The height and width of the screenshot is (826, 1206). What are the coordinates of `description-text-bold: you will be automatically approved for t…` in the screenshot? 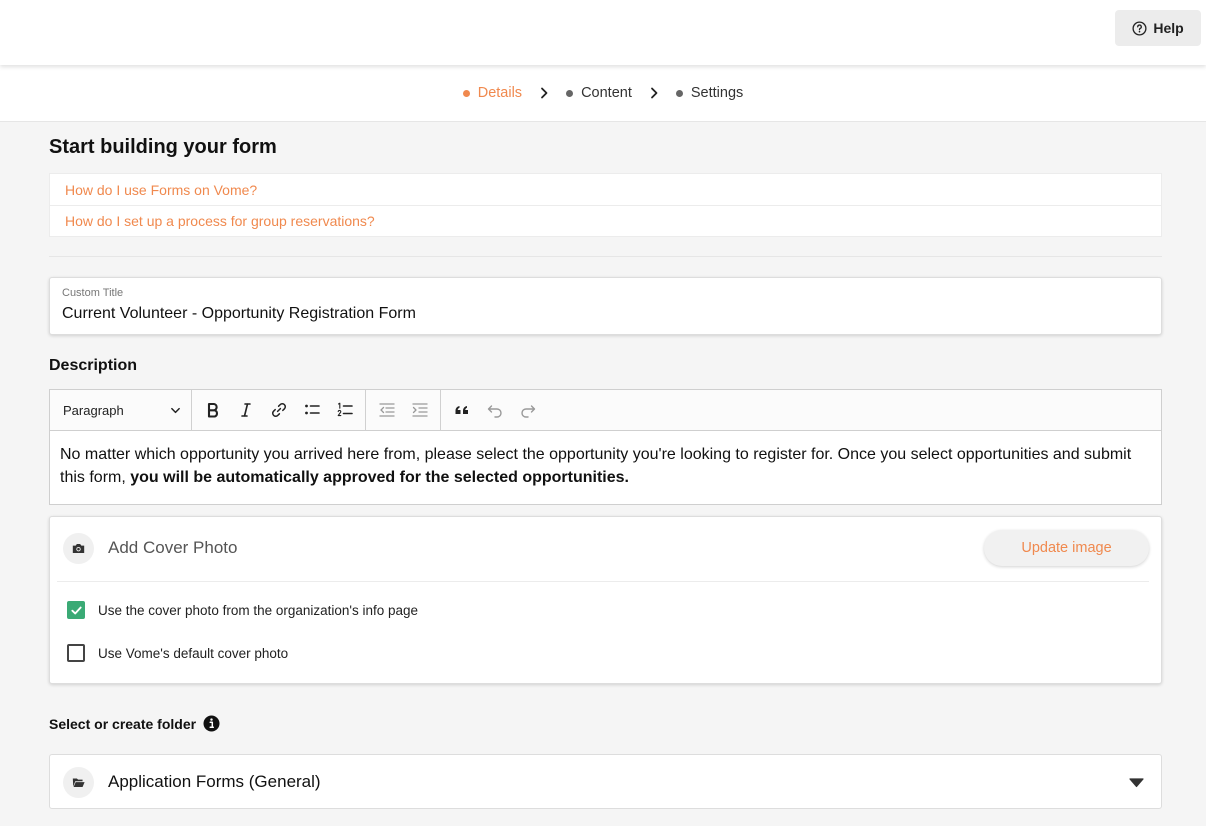 It's located at (379, 477).